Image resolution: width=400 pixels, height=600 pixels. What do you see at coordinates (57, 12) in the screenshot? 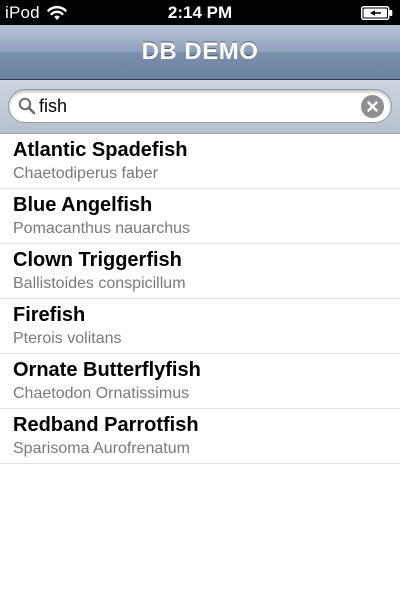
I see `wifi-icon` at bounding box center [57, 12].